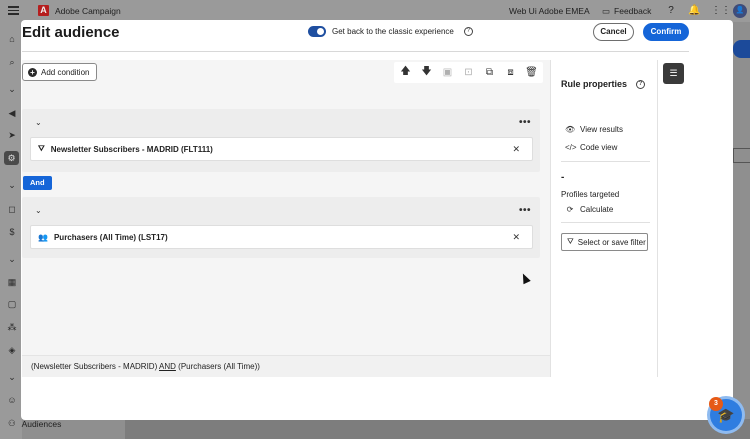  I want to click on eye-icon: 👁, so click(570, 129).